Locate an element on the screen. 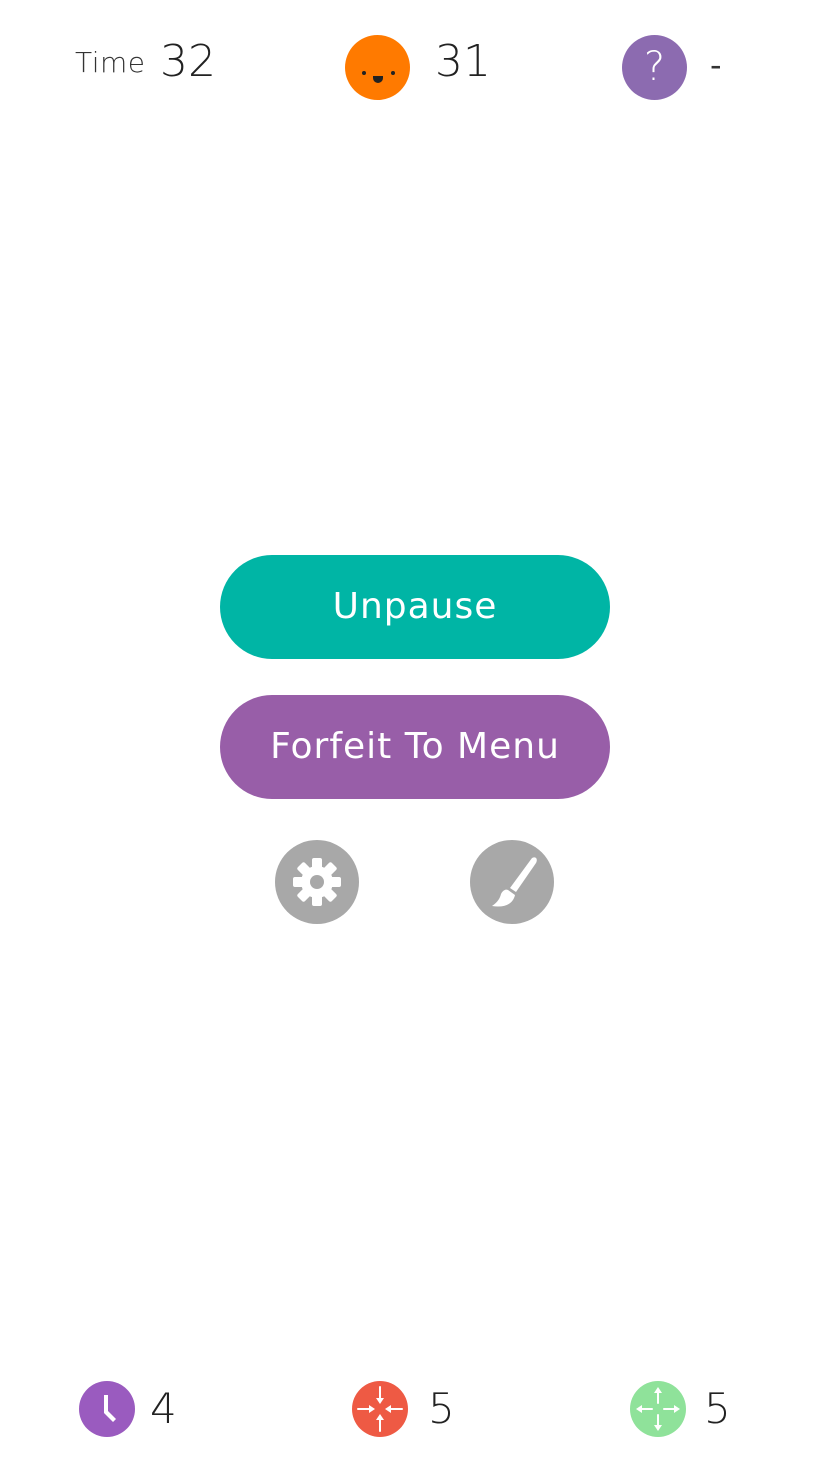 The height and width of the screenshot is (1472, 828). shrink-arrows is located at coordinates (380, 1409).